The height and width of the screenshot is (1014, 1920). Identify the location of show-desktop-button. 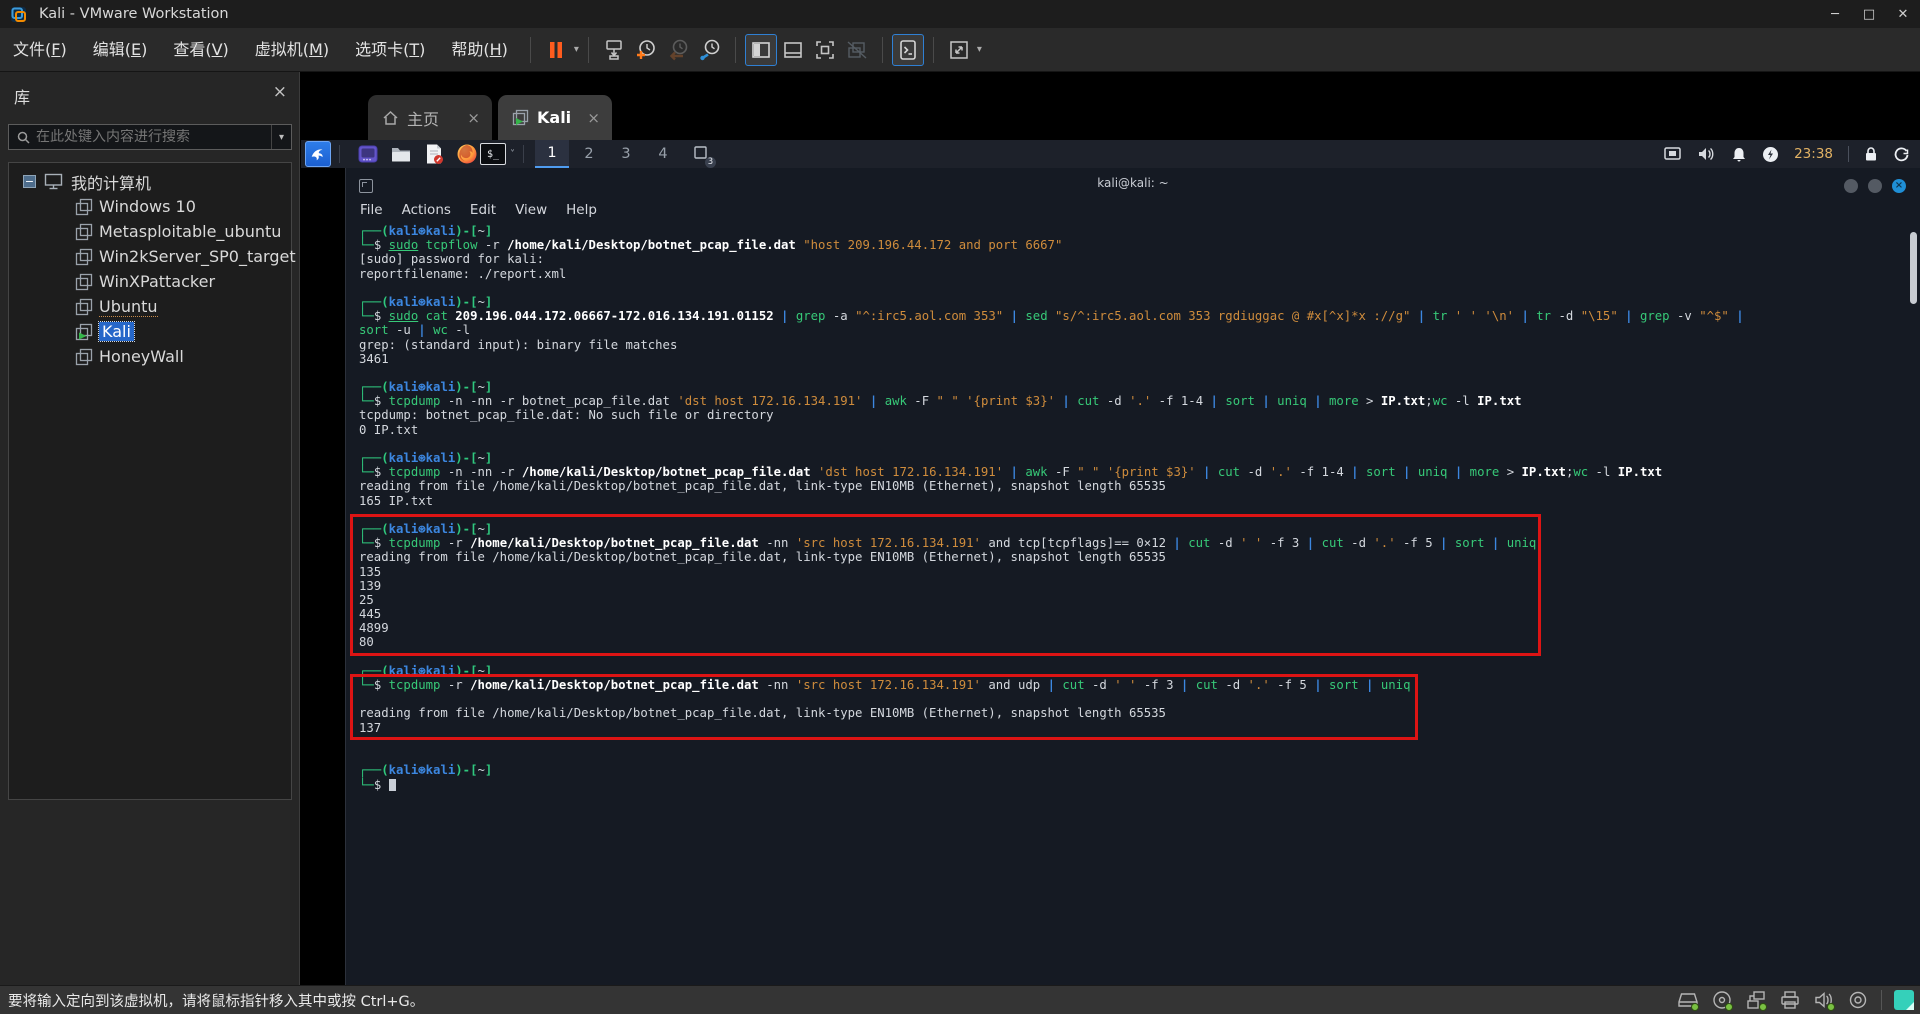
(368, 154).